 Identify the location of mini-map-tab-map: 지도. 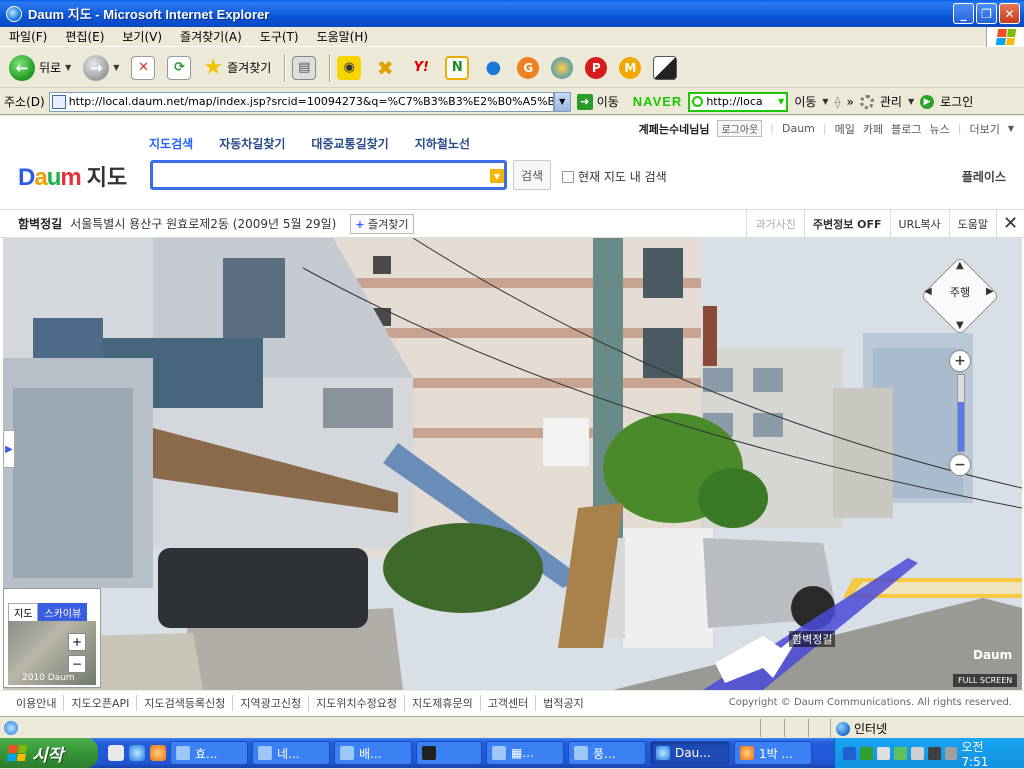
(23, 612).